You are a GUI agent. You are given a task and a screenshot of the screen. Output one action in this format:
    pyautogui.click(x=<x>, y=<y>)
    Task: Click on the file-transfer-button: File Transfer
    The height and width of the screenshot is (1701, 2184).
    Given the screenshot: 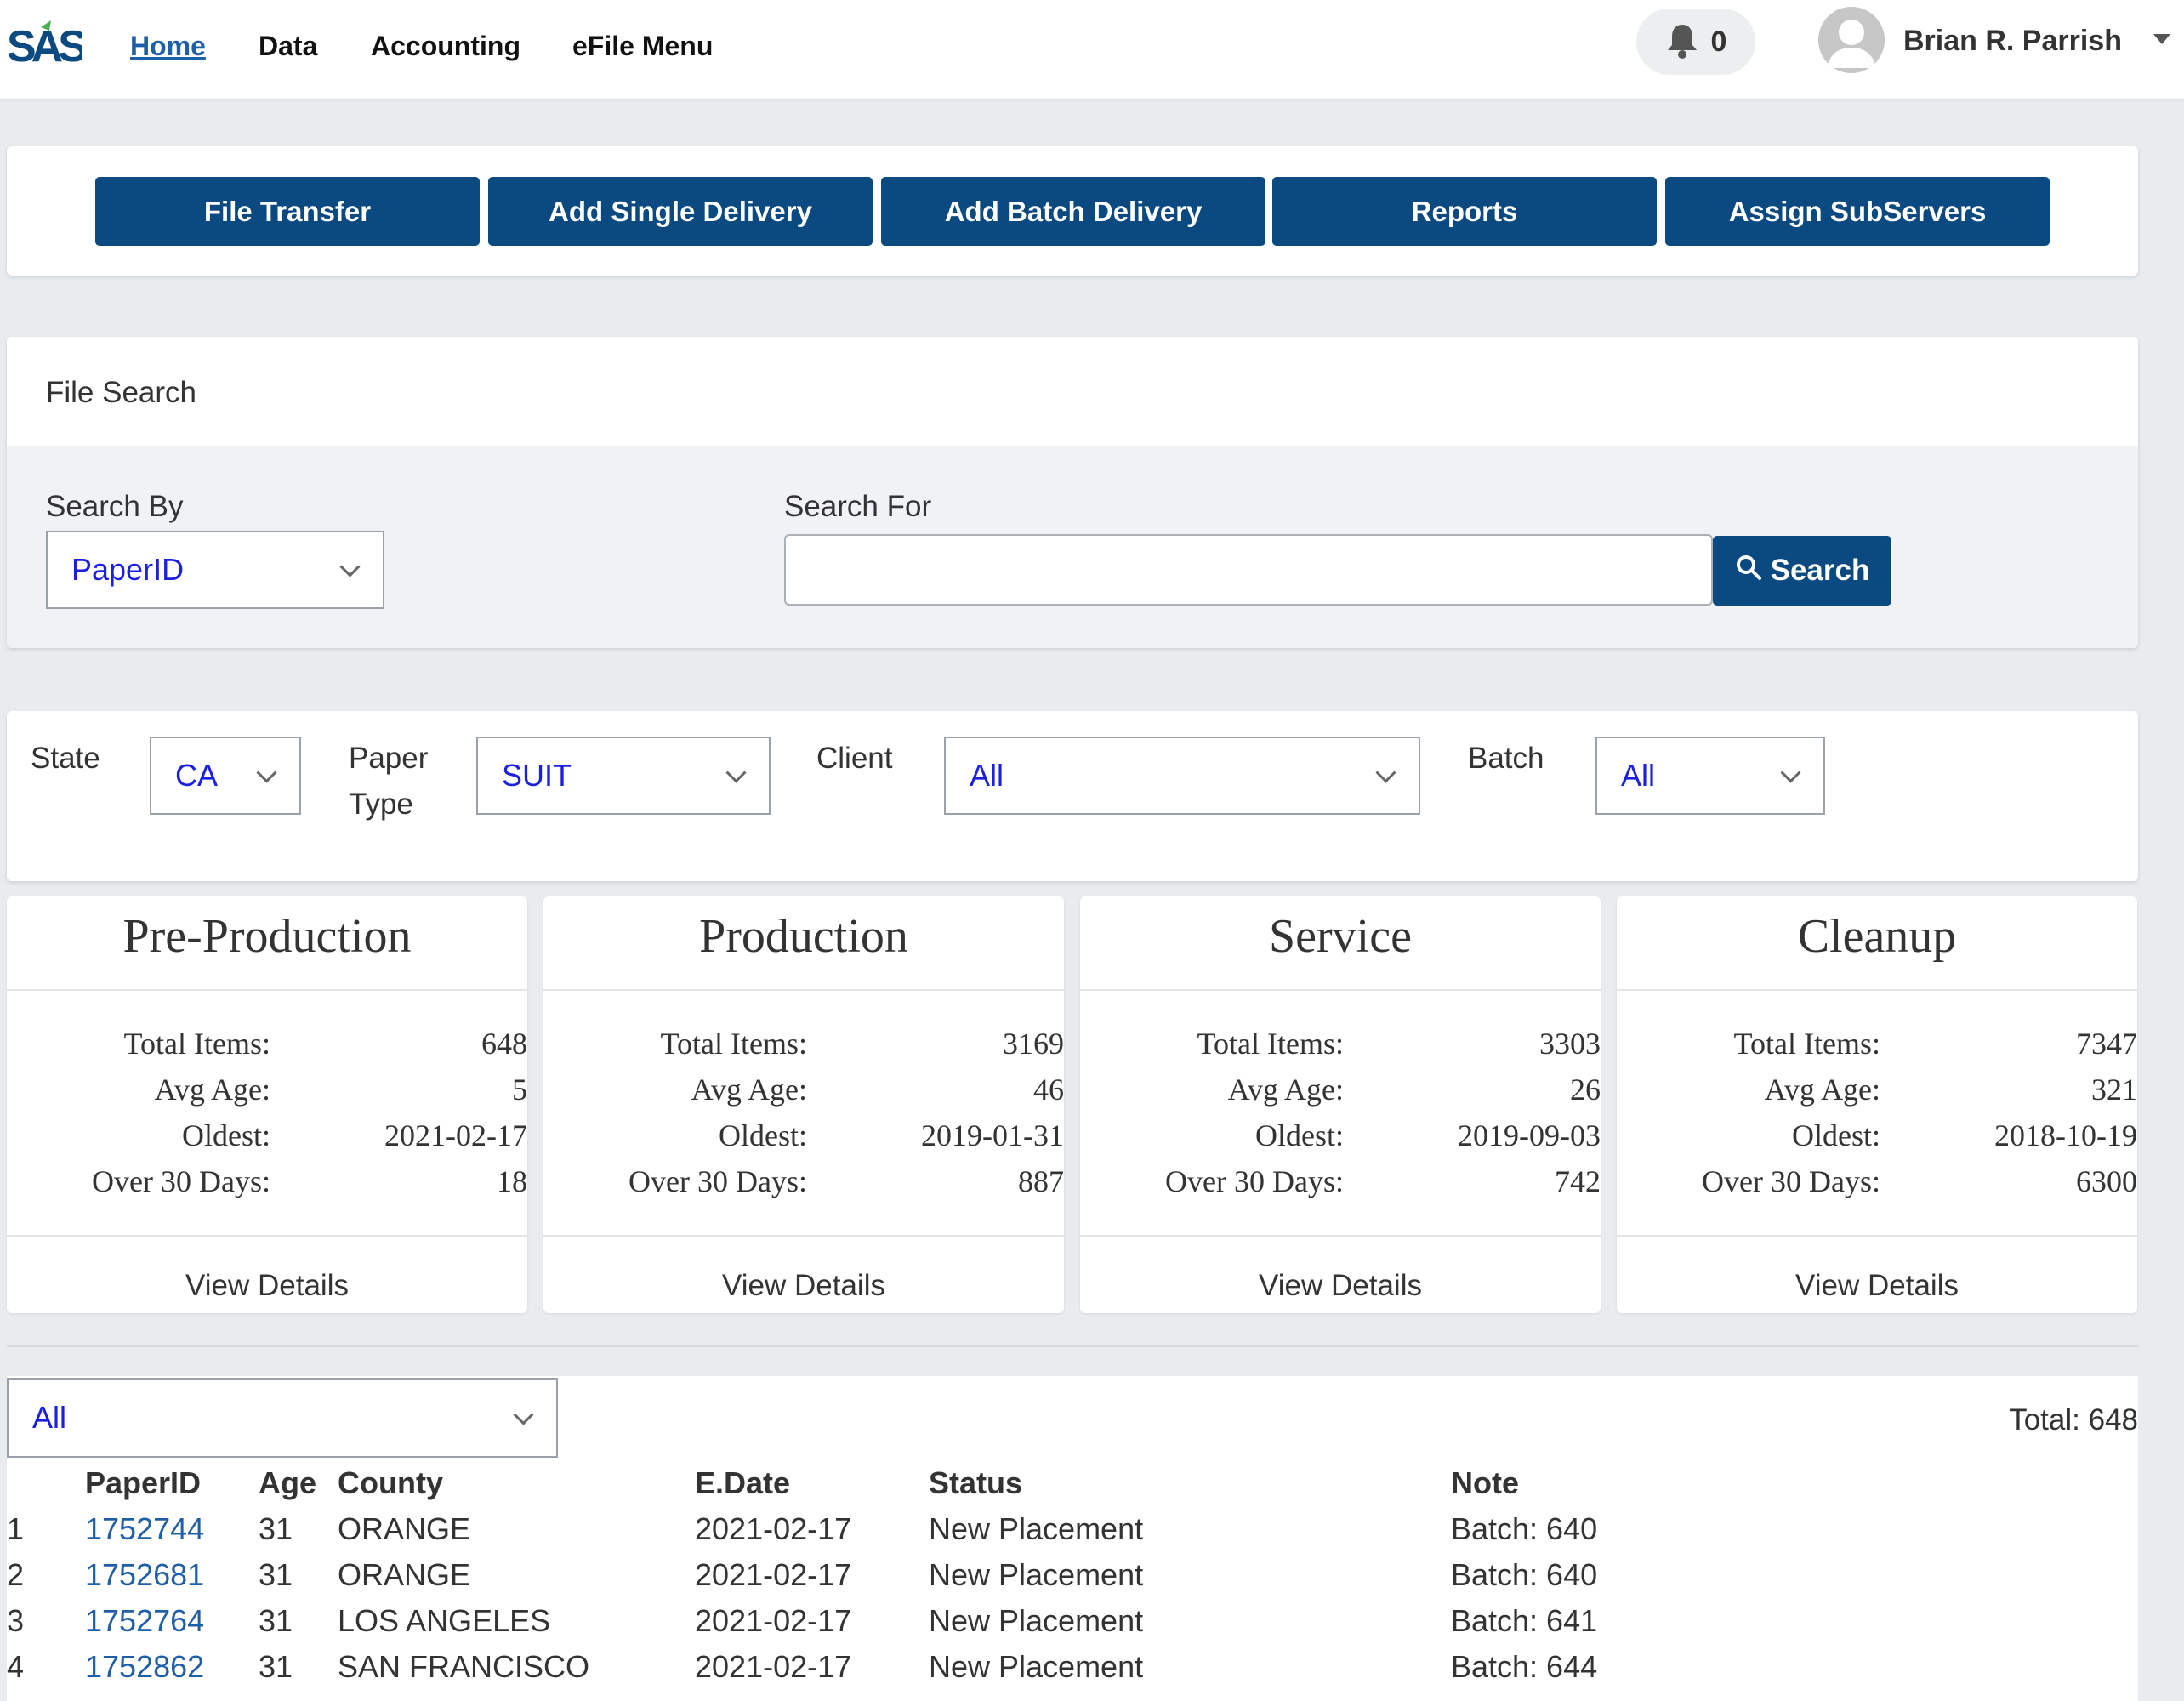 What is the action you would take?
    pyautogui.click(x=287, y=212)
    